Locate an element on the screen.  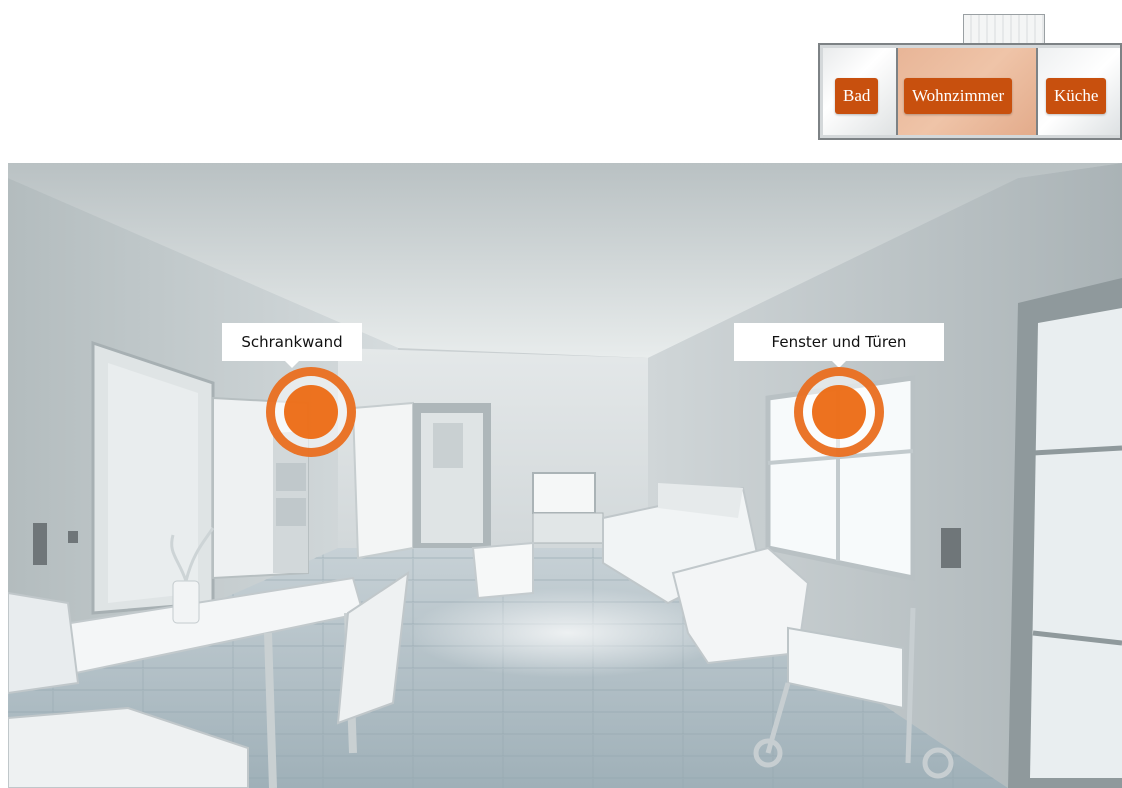
floorplan-room-bad: Bad is located at coordinates (860, 91).